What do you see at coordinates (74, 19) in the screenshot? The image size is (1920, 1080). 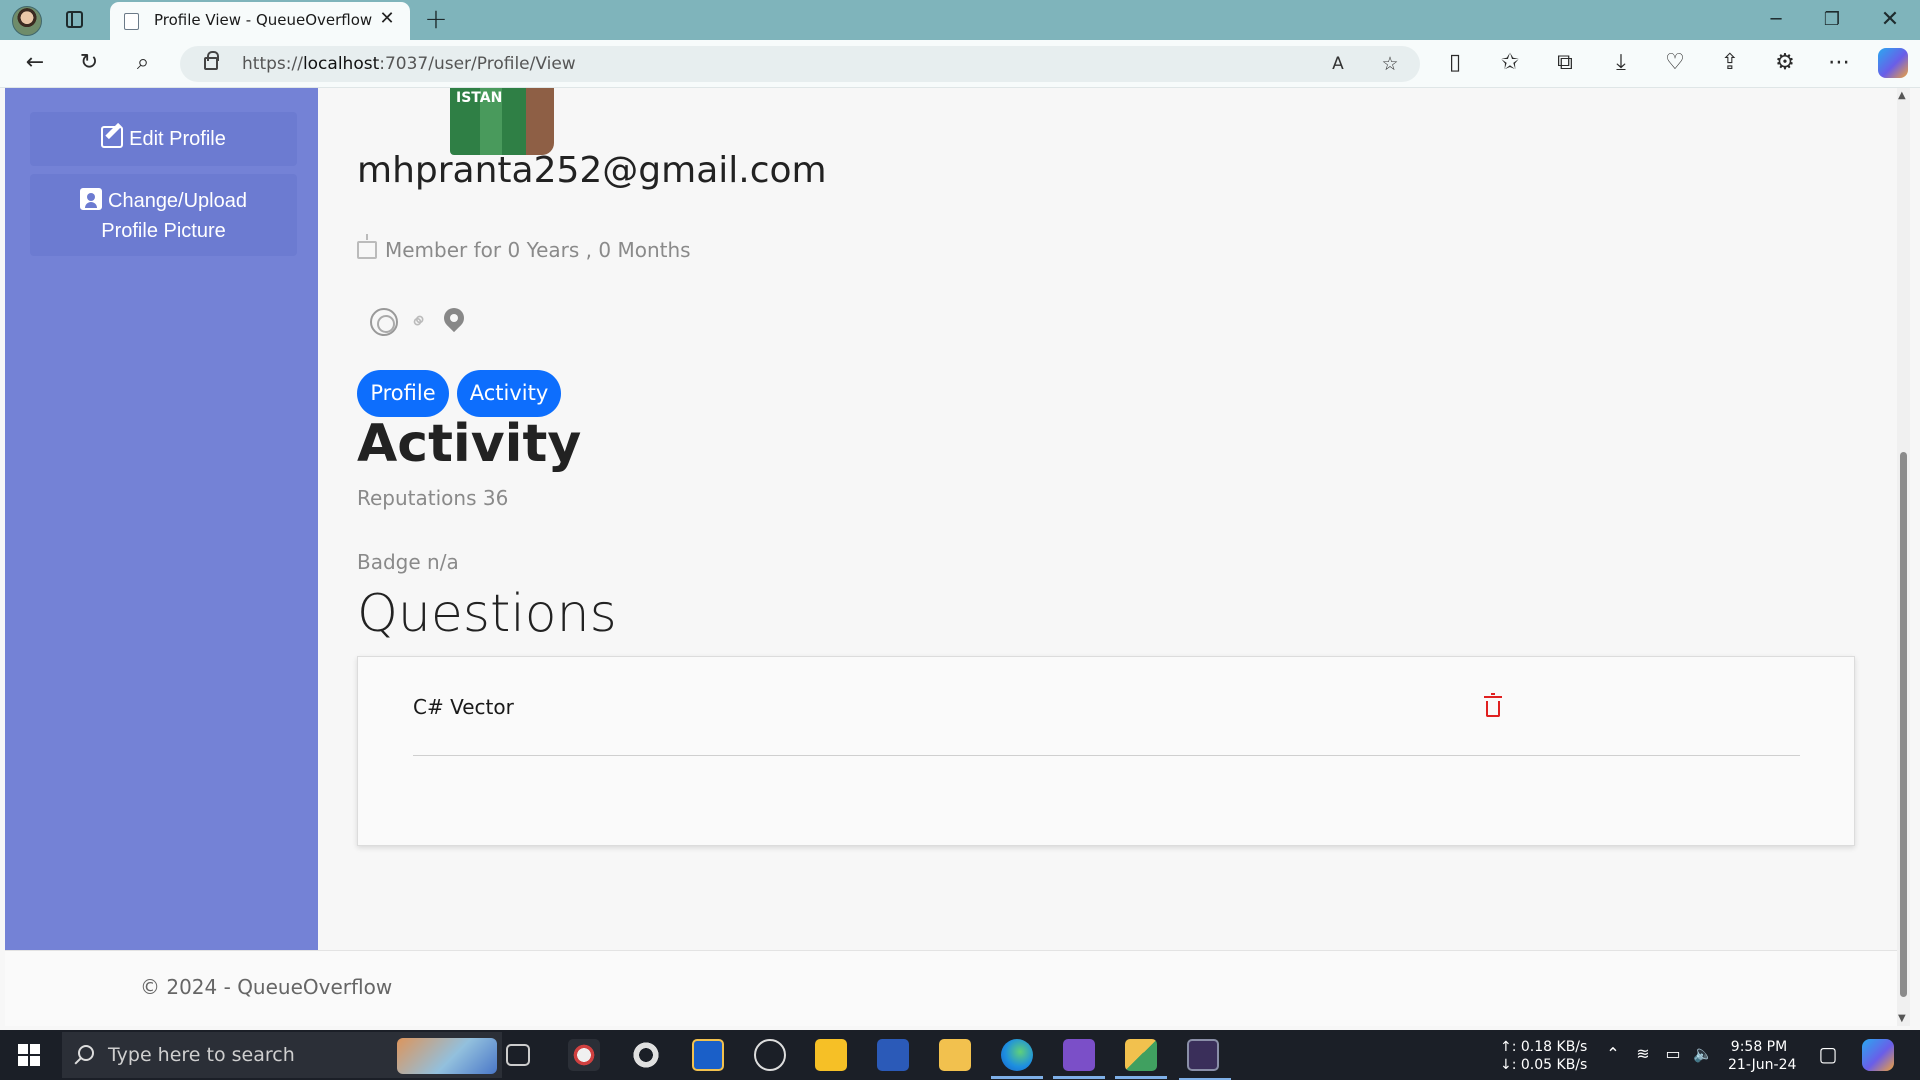 I see `tab-actions-icon` at bounding box center [74, 19].